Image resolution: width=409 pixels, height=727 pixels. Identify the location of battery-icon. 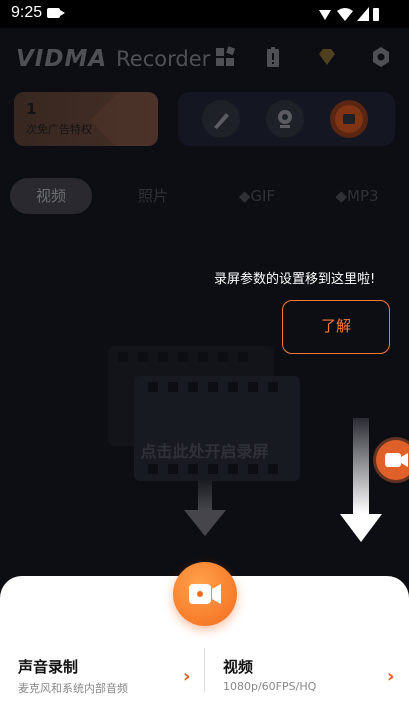
(376, 14).